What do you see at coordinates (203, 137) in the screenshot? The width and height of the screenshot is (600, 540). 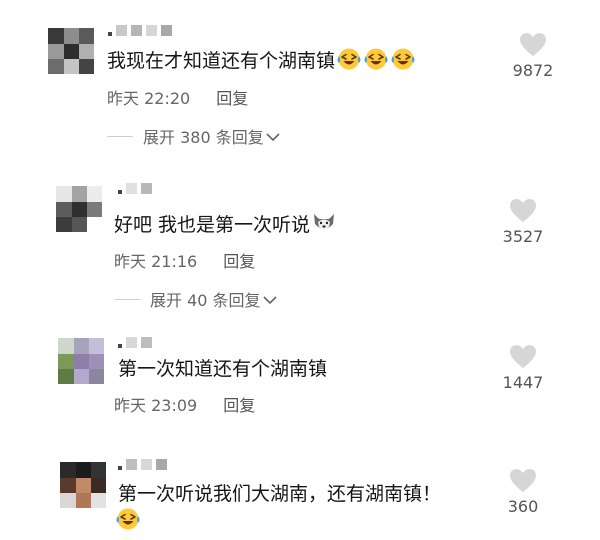 I see `expand-replies-label: 展开 380 条回复` at bounding box center [203, 137].